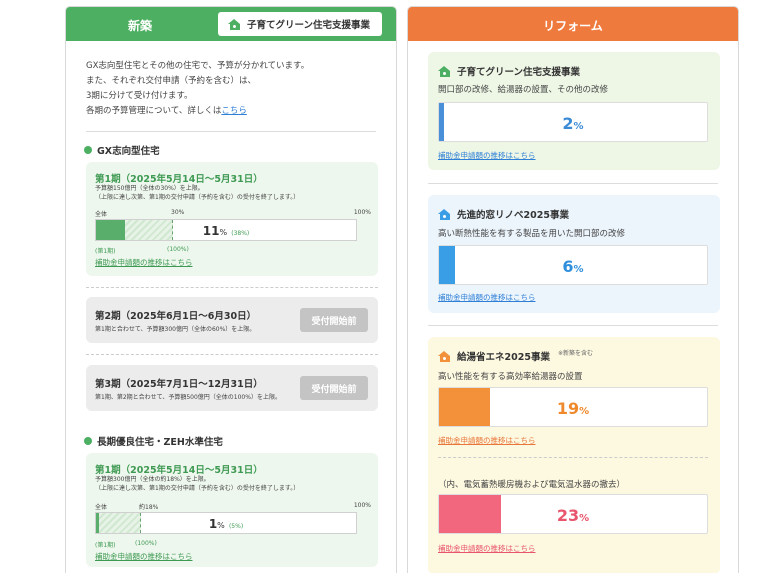  What do you see at coordinates (149, 188) in the screenshot?
I see `period-note-line: 予算額150億円（全体の30%）を上限。` at bounding box center [149, 188].